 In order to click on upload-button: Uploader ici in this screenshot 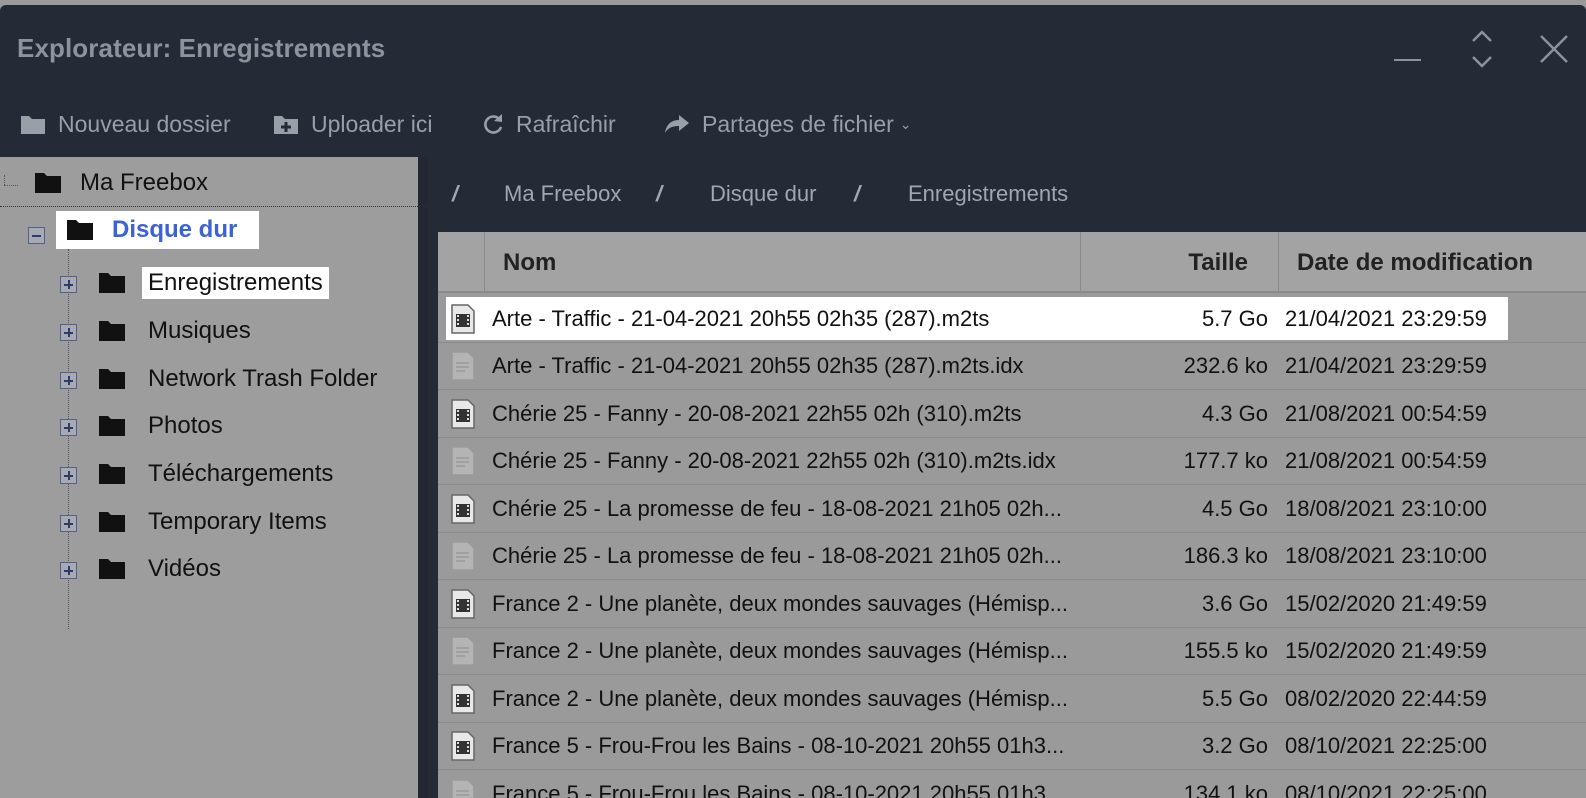, I will do `click(352, 124)`.